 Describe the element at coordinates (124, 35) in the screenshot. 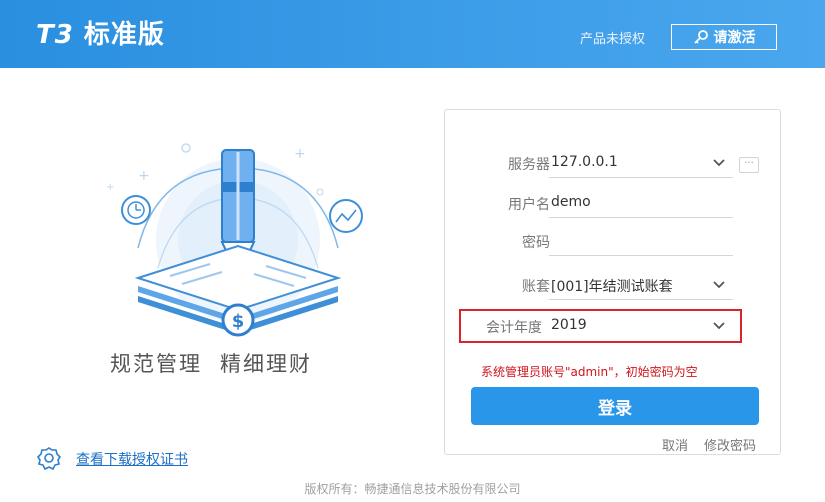

I see `logo-text: 标准版` at that location.